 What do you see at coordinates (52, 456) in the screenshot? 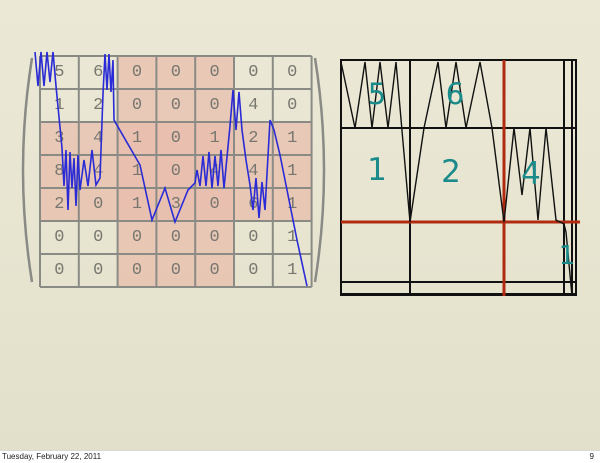
I see `footer-date: Tuesday, February 22, 2011` at bounding box center [52, 456].